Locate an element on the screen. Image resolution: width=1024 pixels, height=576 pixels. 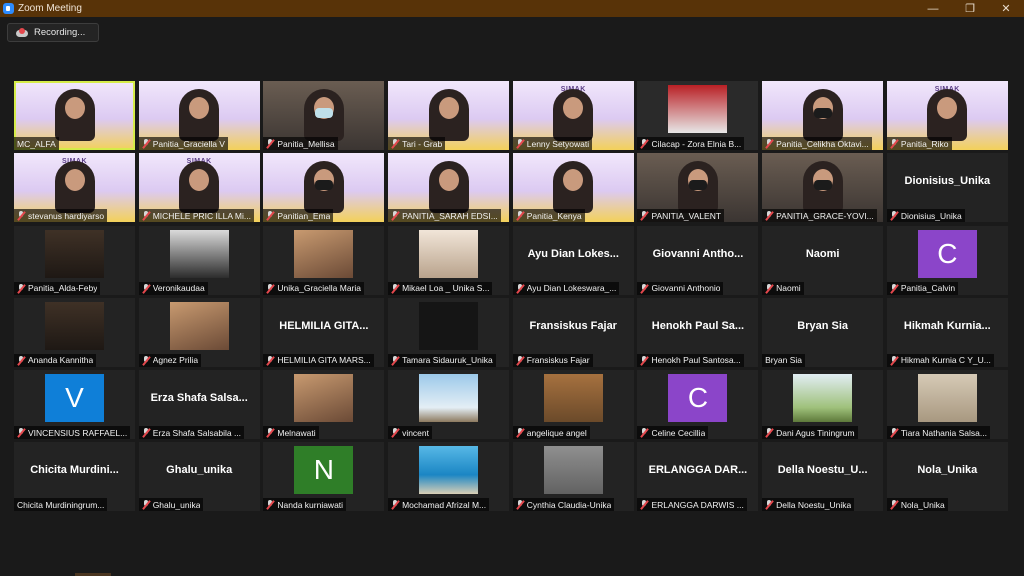
participant-tile: SIMAKPanitia_Riko is located at coordinates (947, 115).